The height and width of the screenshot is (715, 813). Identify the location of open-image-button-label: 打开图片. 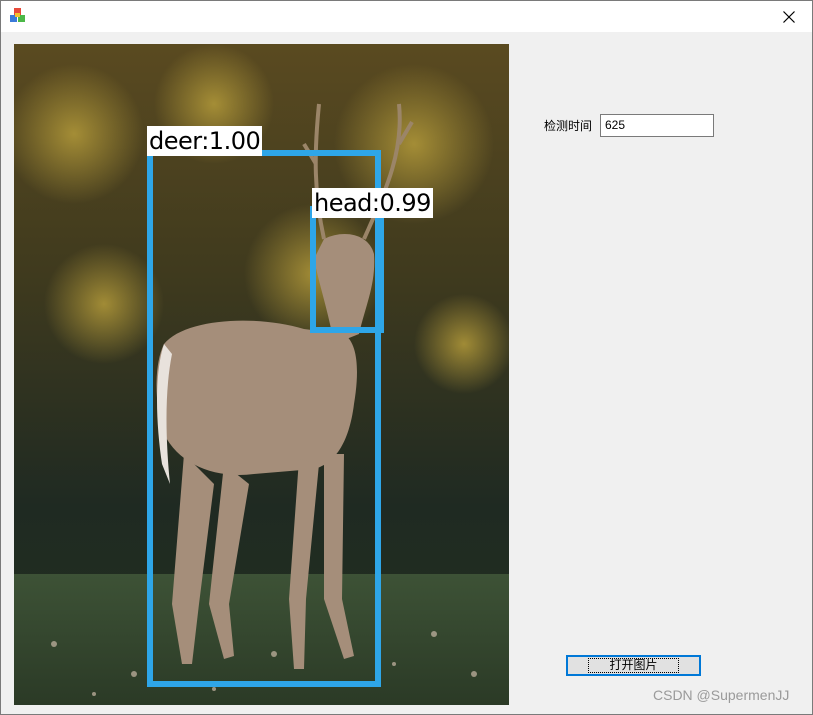
(633, 665).